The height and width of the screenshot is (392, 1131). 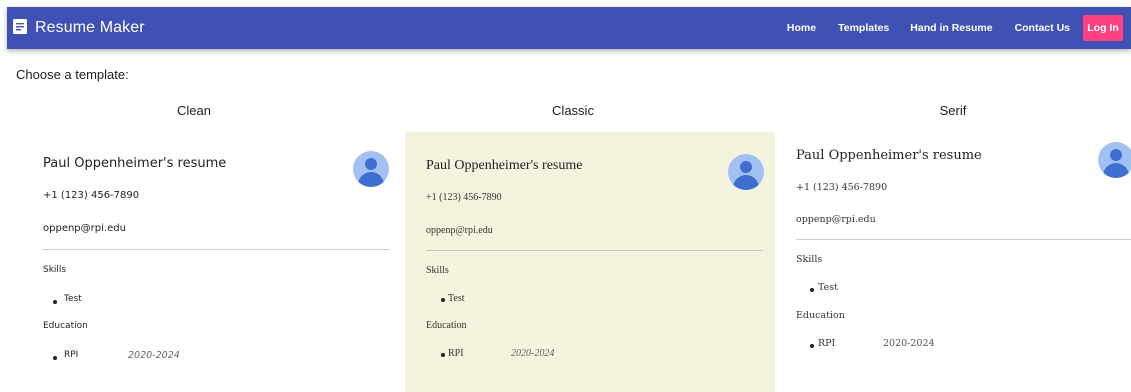 I want to click on app-title: Resume Maker, so click(x=90, y=27).